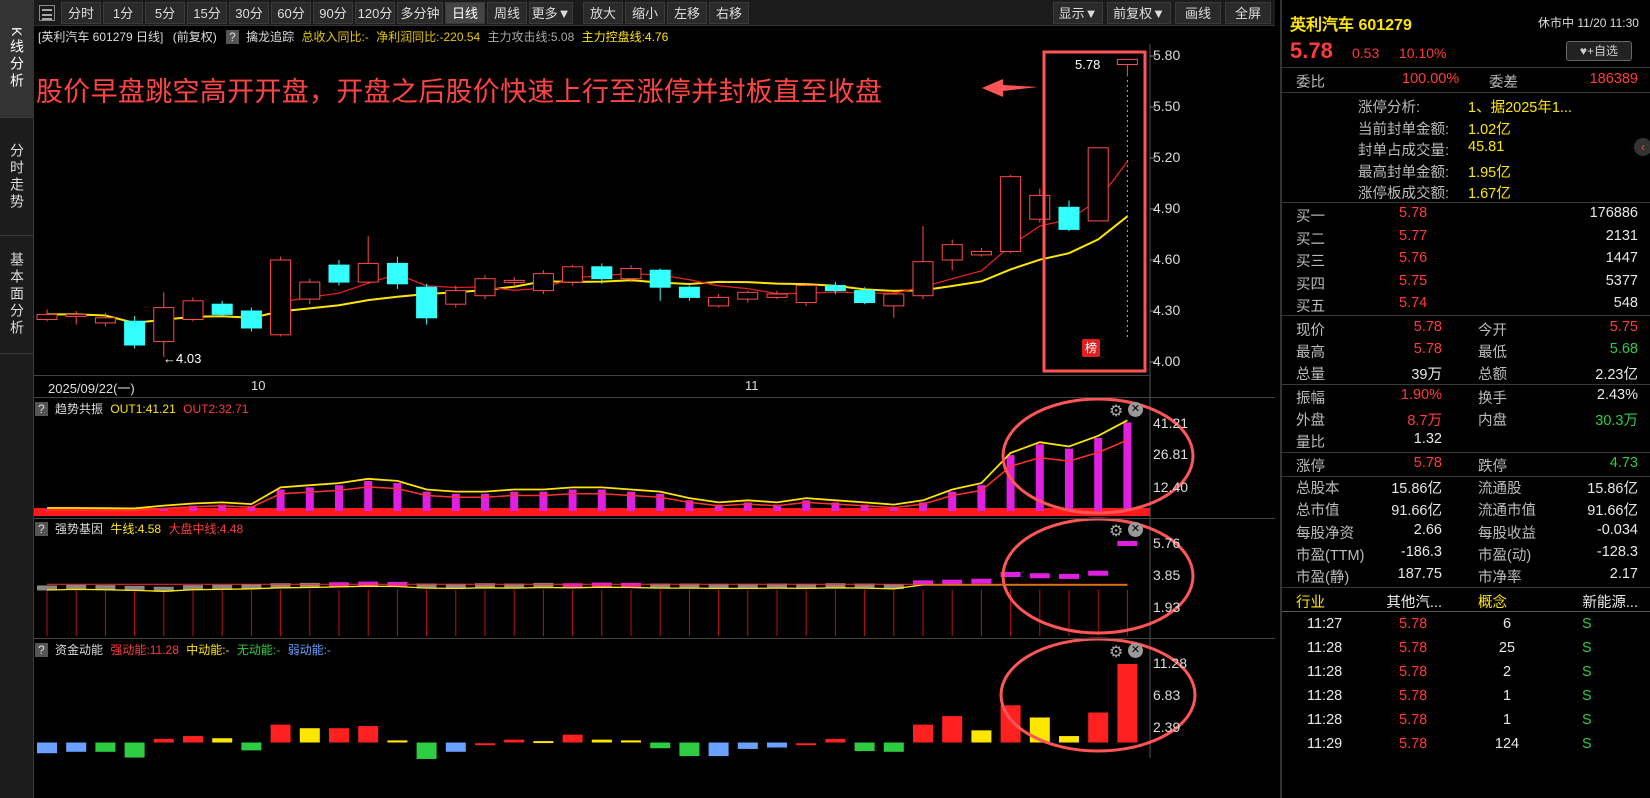 The width and height of the screenshot is (1650, 798). Describe the element at coordinates (1091, 348) in the screenshot. I see `rank-badge: 榜` at that location.